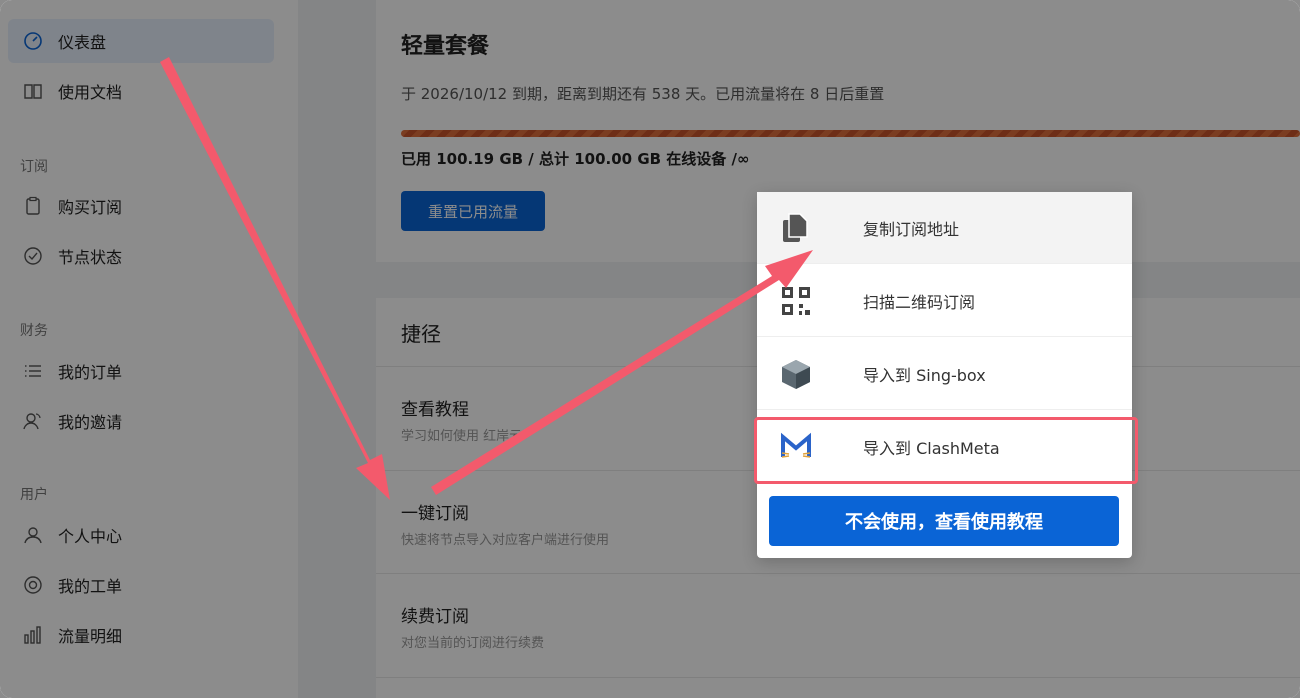 Image resolution: width=1300 pixels, height=698 pixels. Describe the element at coordinates (911, 229) in the screenshot. I see `menu-item-label: 复制订阅地址` at that location.